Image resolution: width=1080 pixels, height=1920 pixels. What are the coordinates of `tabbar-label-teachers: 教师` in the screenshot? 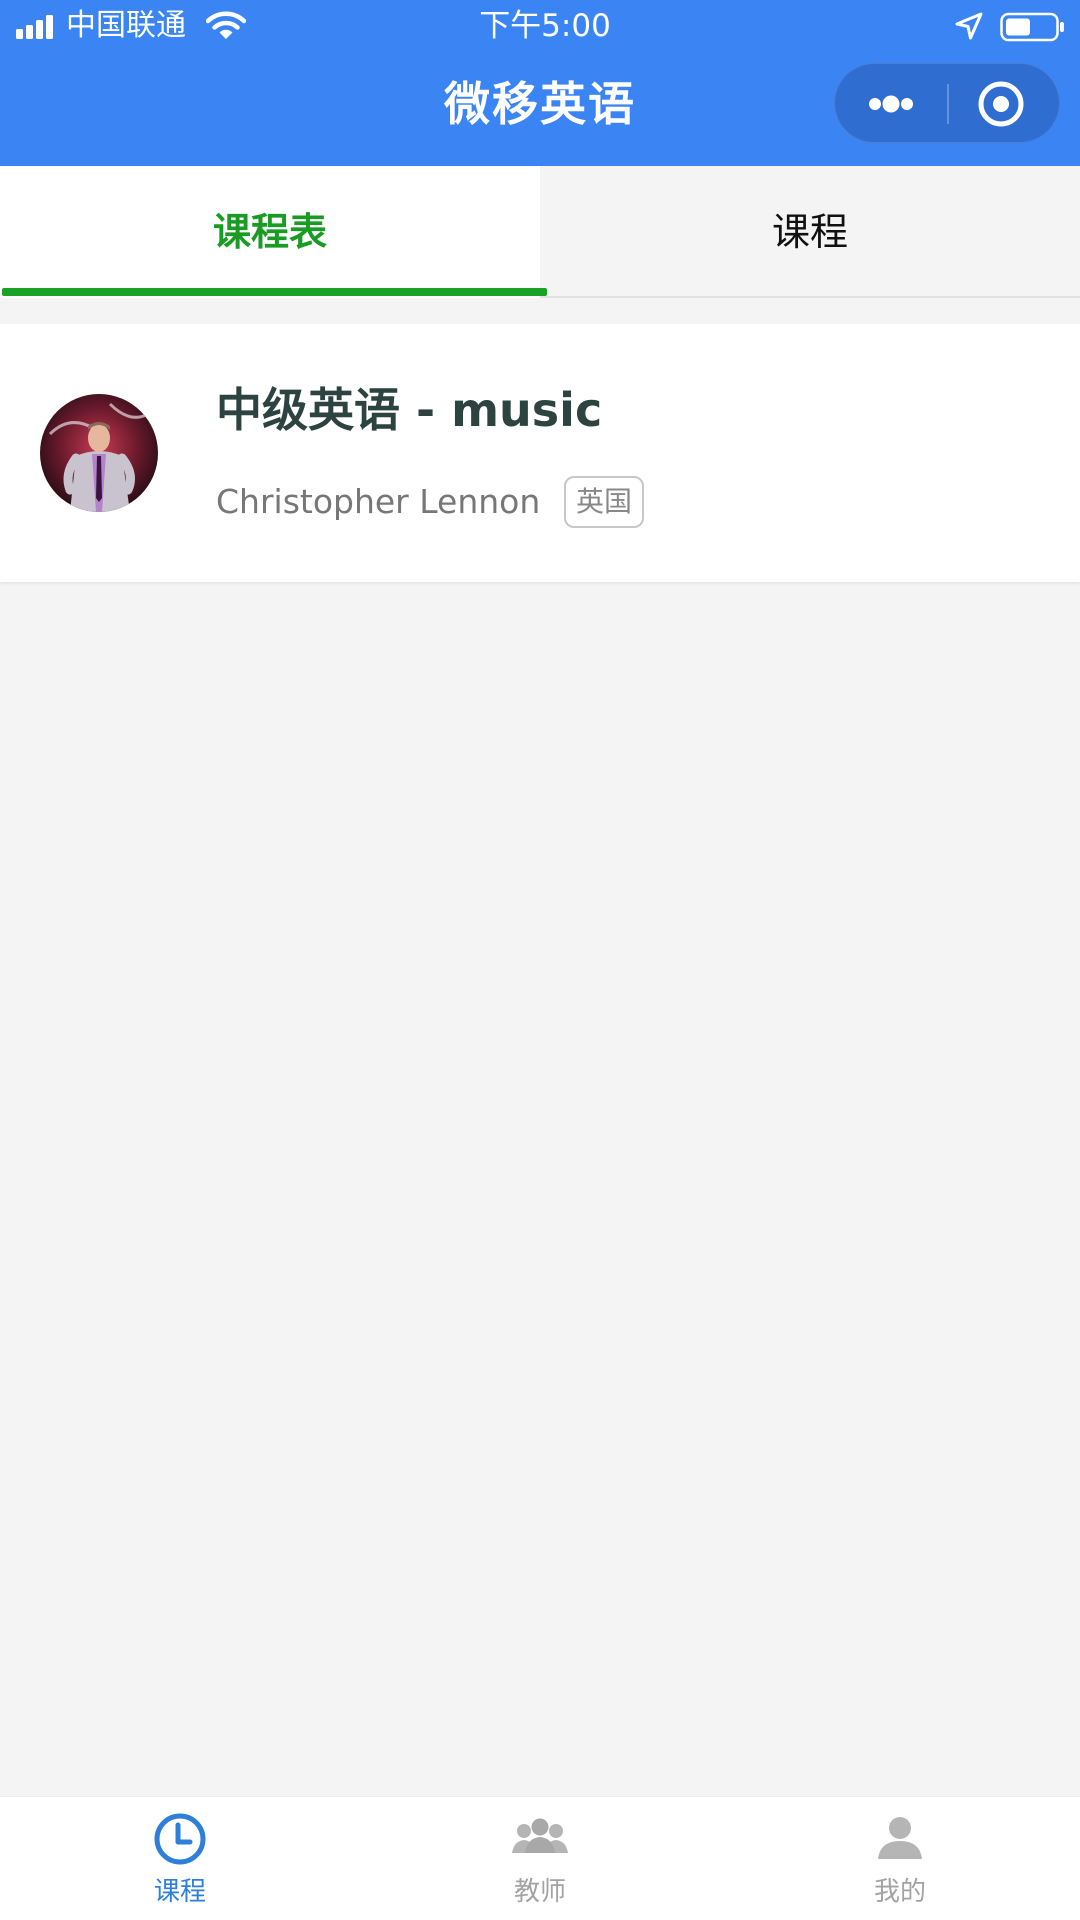 It's located at (539, 1892).